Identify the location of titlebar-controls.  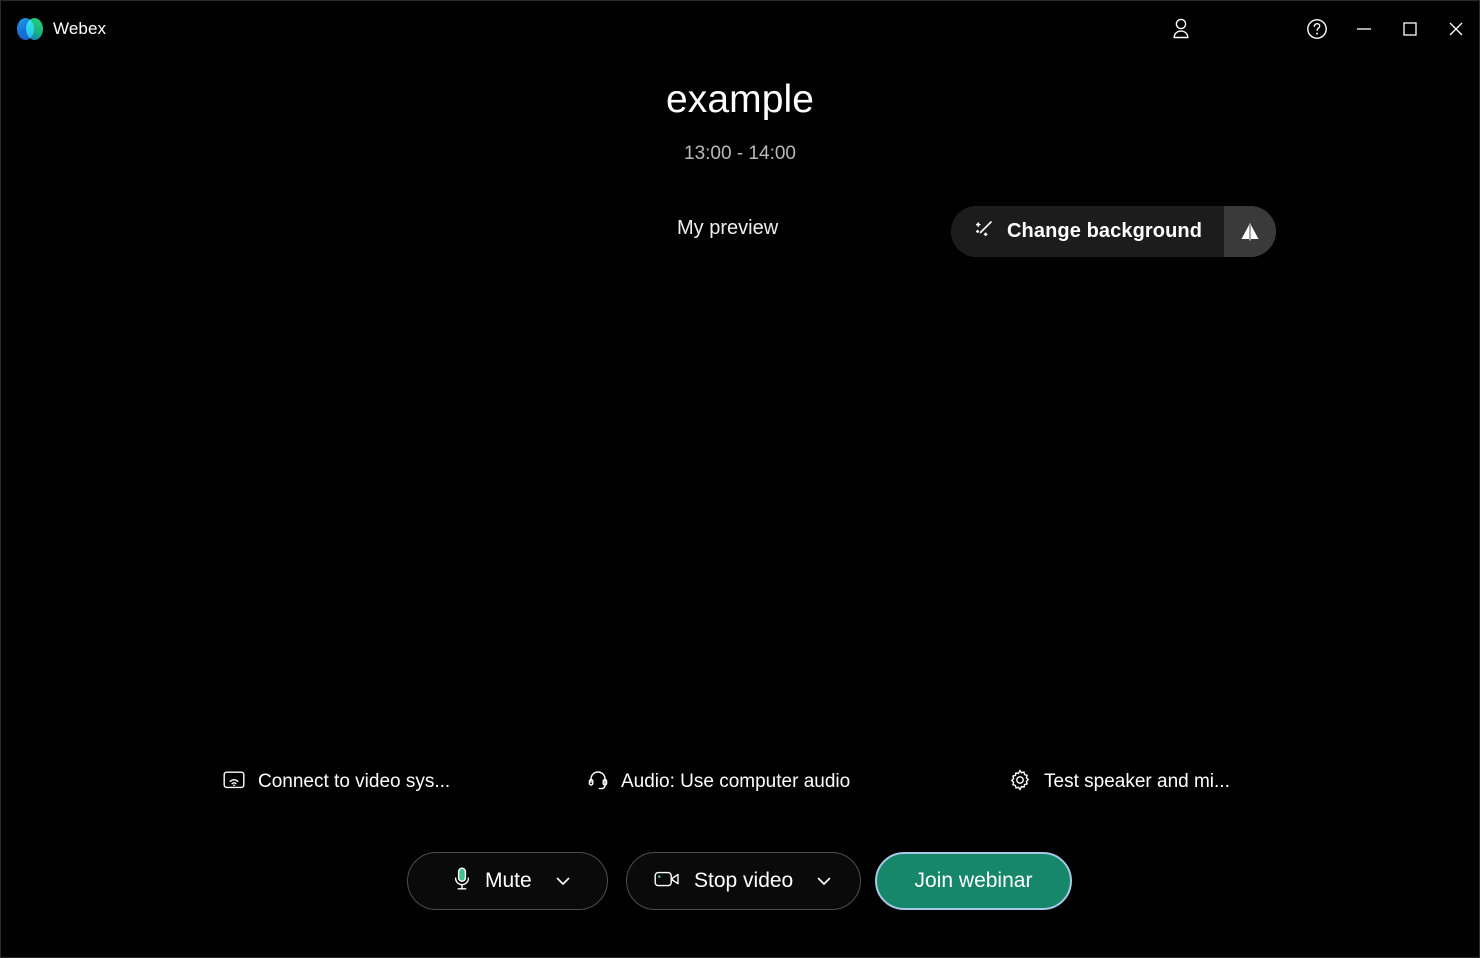
(1318, 28).